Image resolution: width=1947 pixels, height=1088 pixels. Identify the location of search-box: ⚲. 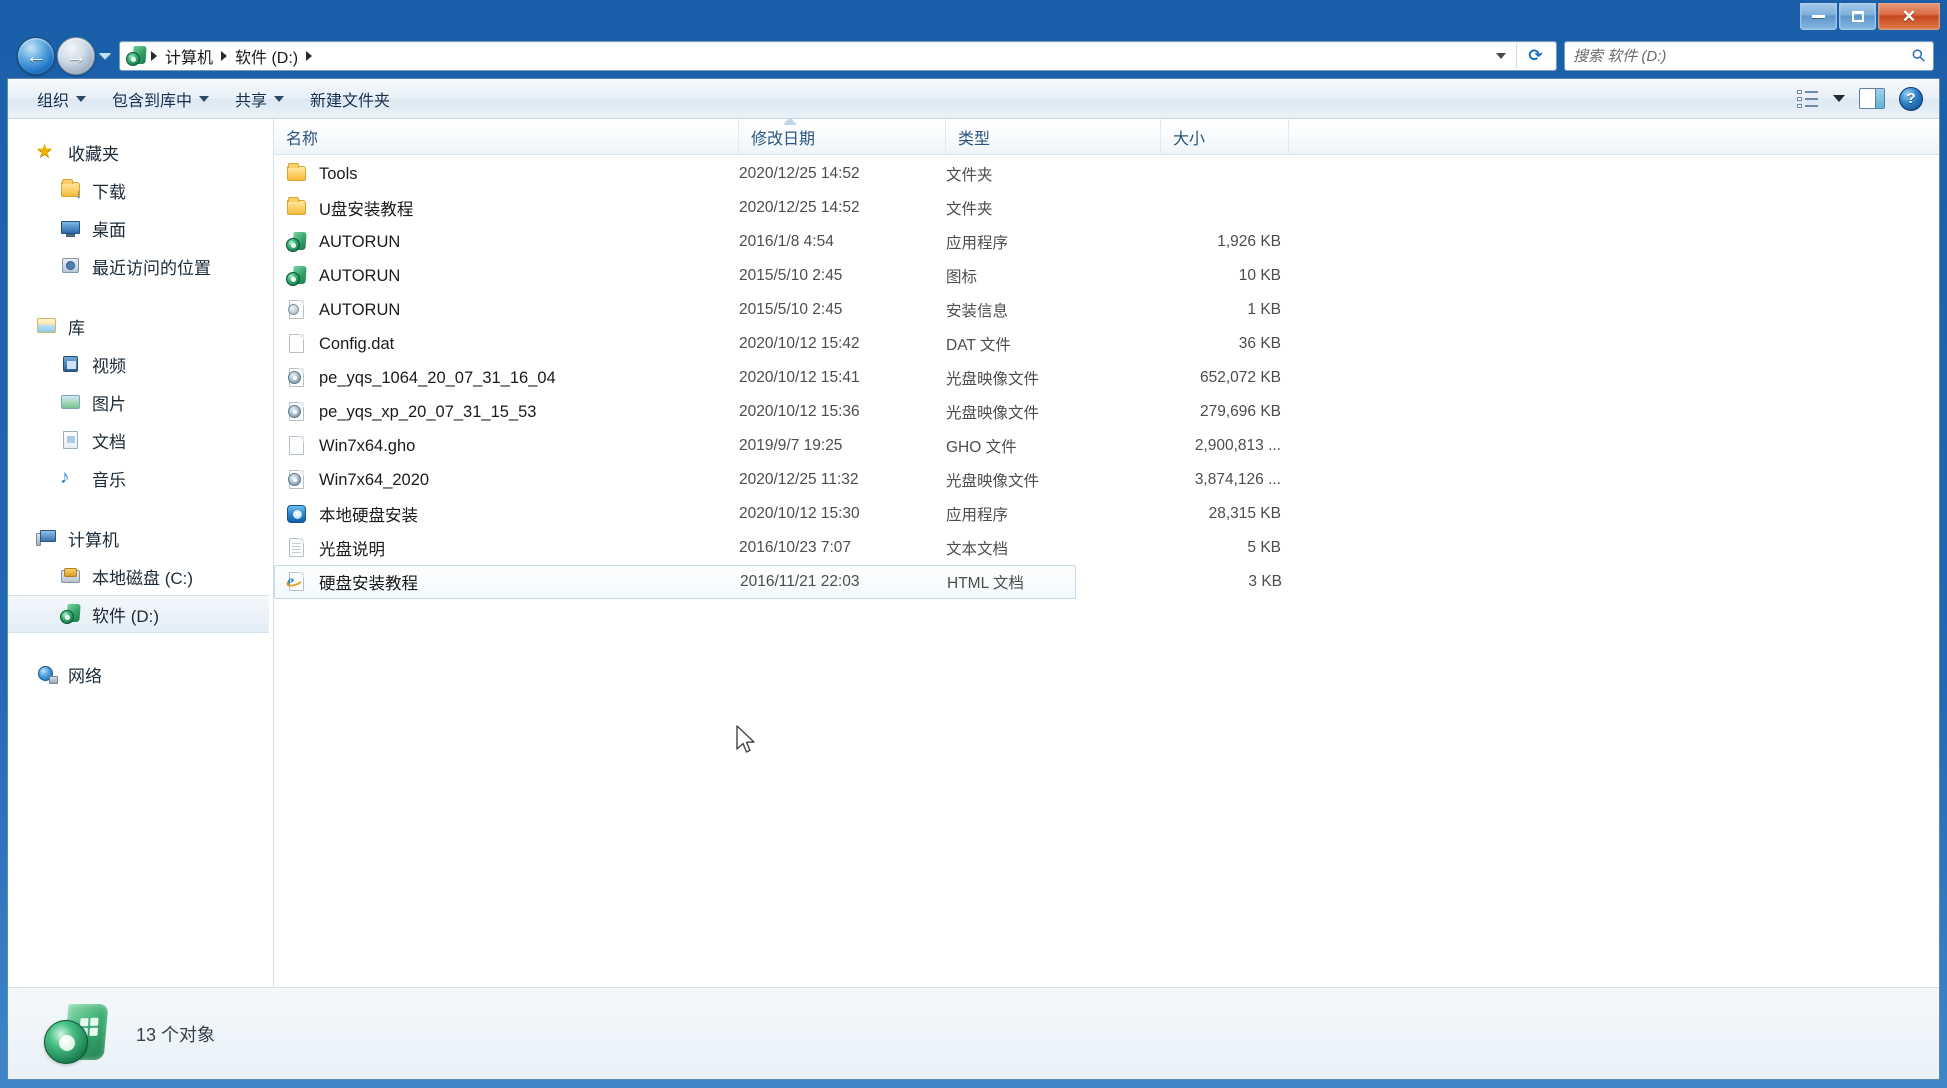
(1749, 56).